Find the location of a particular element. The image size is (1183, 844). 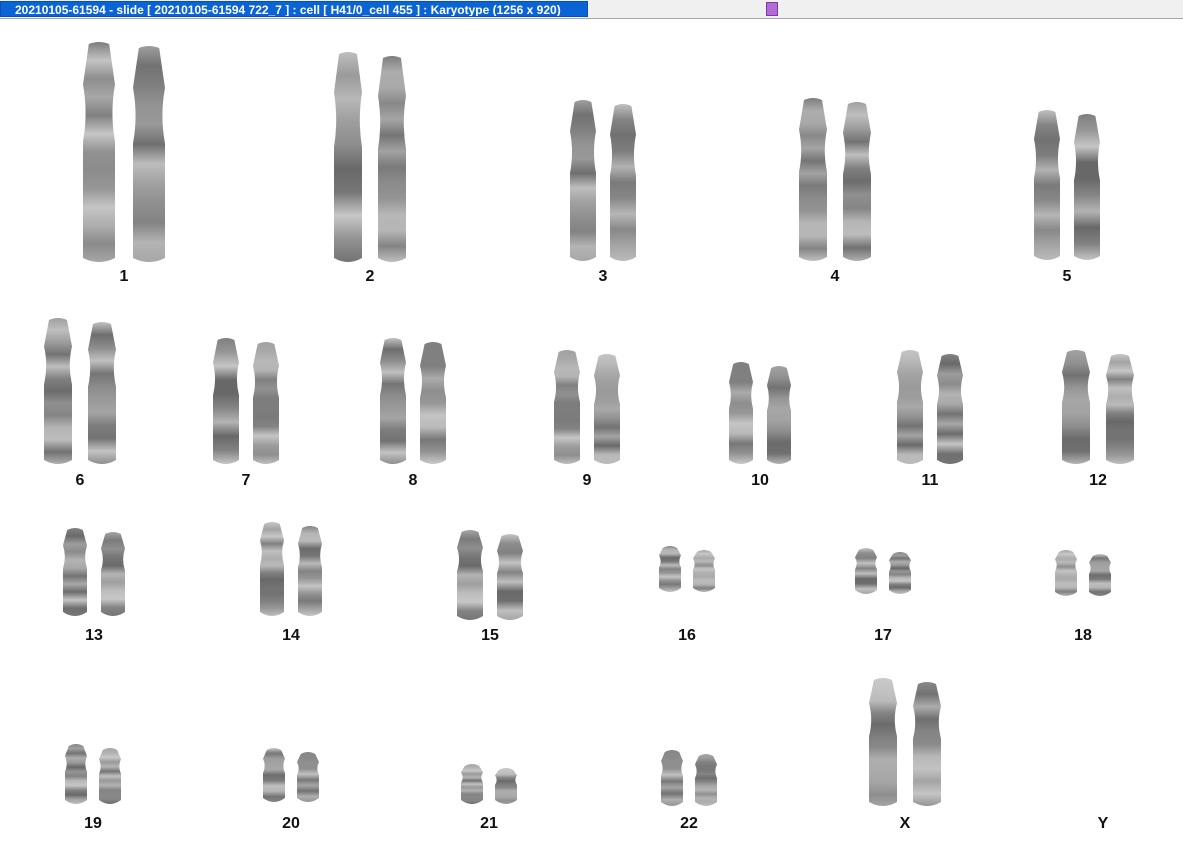

chromosome-4-b-body is located at coordinates (856, 181).